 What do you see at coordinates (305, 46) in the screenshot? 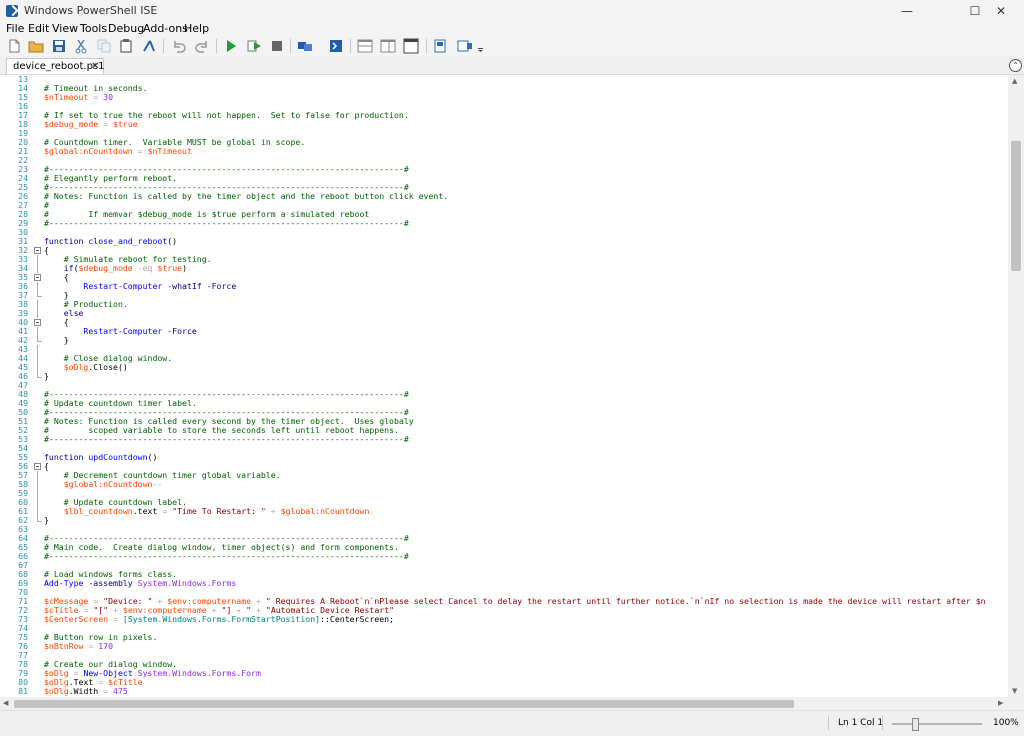
I see `new-remote-tab-icon` at bounding box center [305, 46].